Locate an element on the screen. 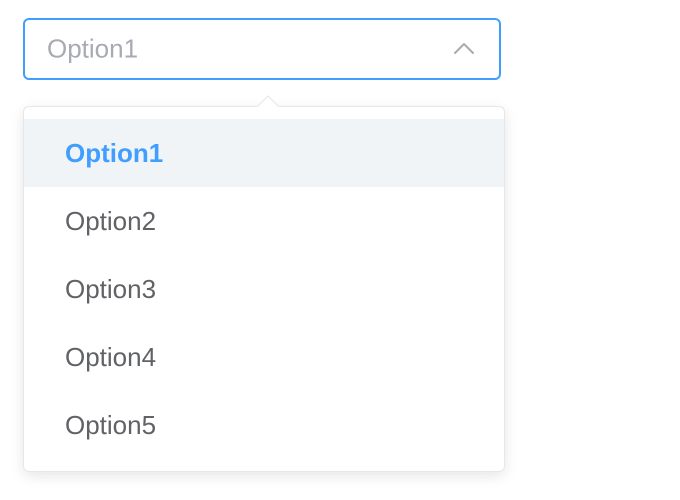 The height and width of the screenshot is (500, 680). option-item: Option3 is located at coordinates (264, 289).